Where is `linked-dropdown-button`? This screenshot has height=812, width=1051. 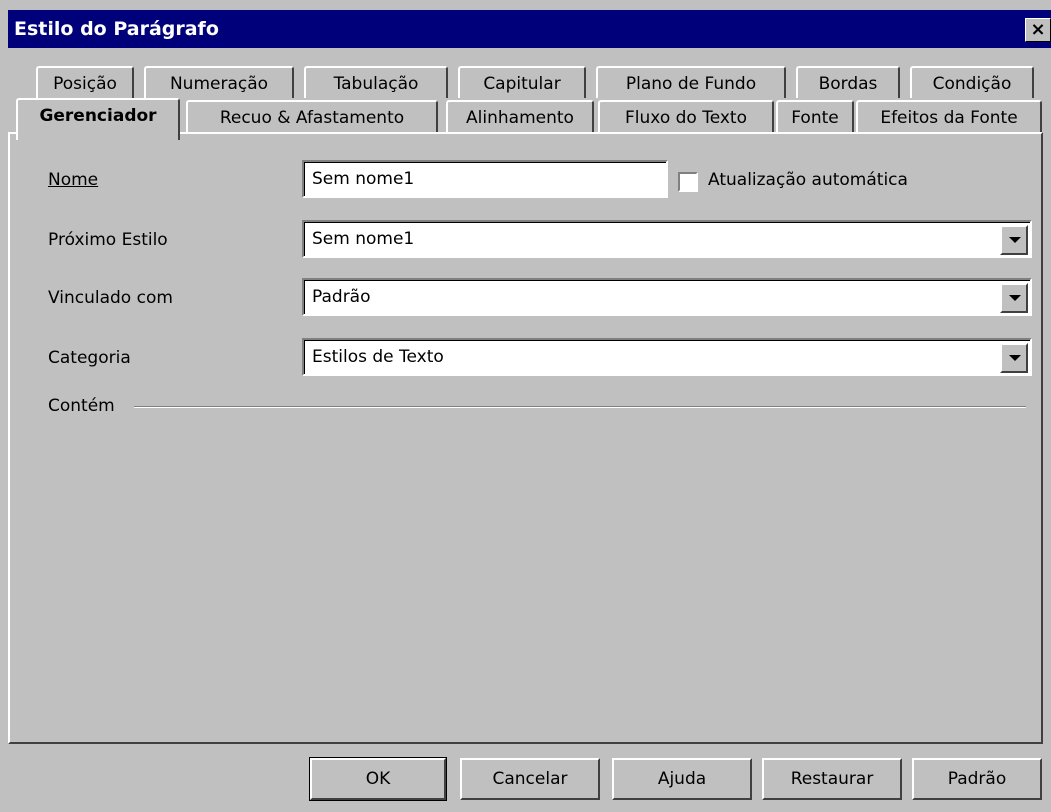
linked-dropdown-button is located at coordinates (1014, 298).